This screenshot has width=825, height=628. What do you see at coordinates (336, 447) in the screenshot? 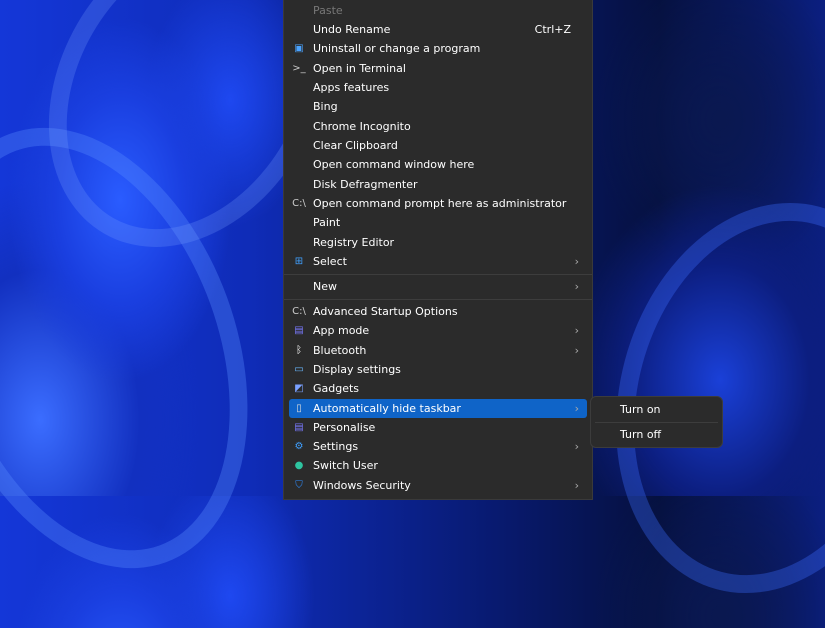
I see `menu-item-label: Settings` at bounding box center [336, 447].